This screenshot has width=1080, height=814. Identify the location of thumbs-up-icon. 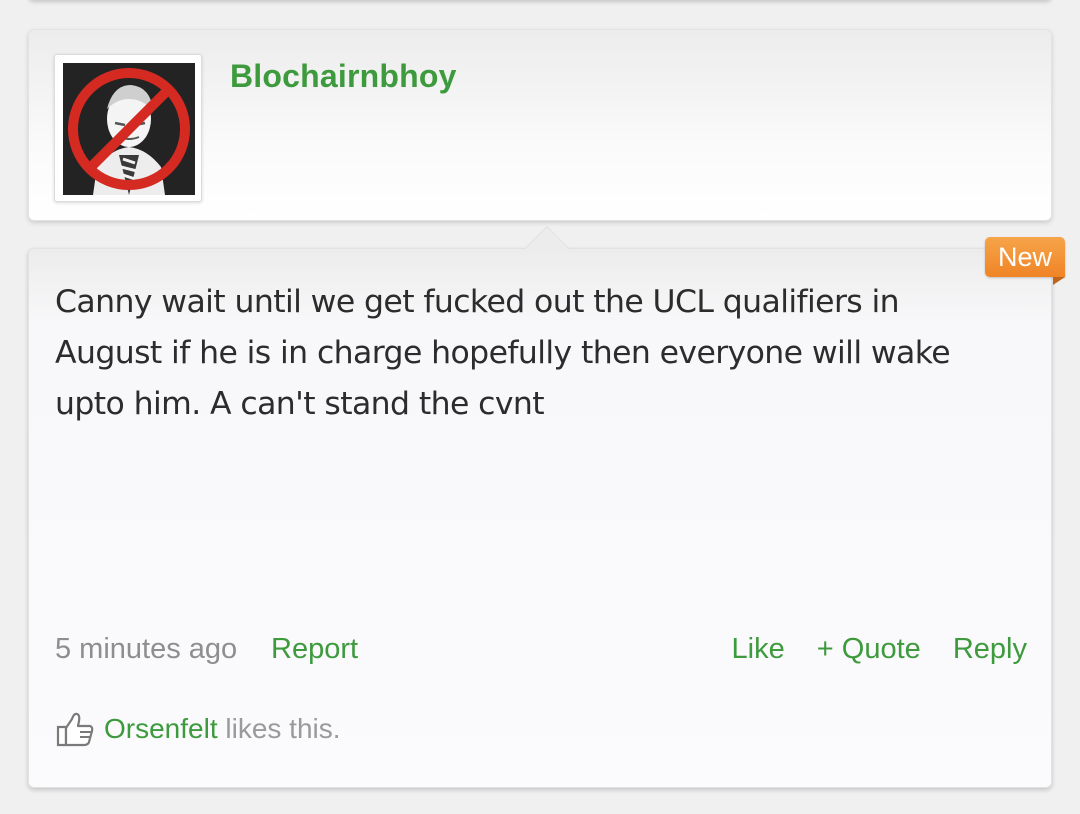
(75, 729).